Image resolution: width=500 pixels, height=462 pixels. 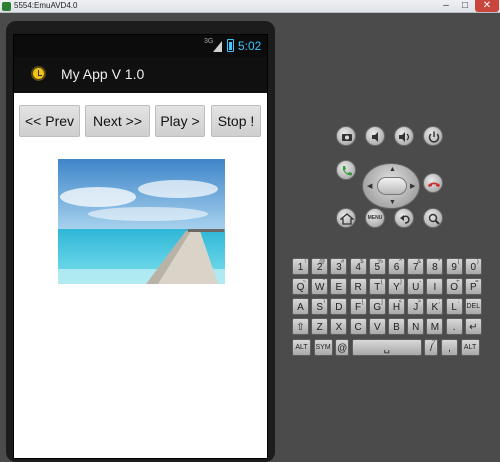 What do you see at coordinates (416, 326) in the screenshot?
I see `key-row4-6: N` at bounding box center [416, 326].